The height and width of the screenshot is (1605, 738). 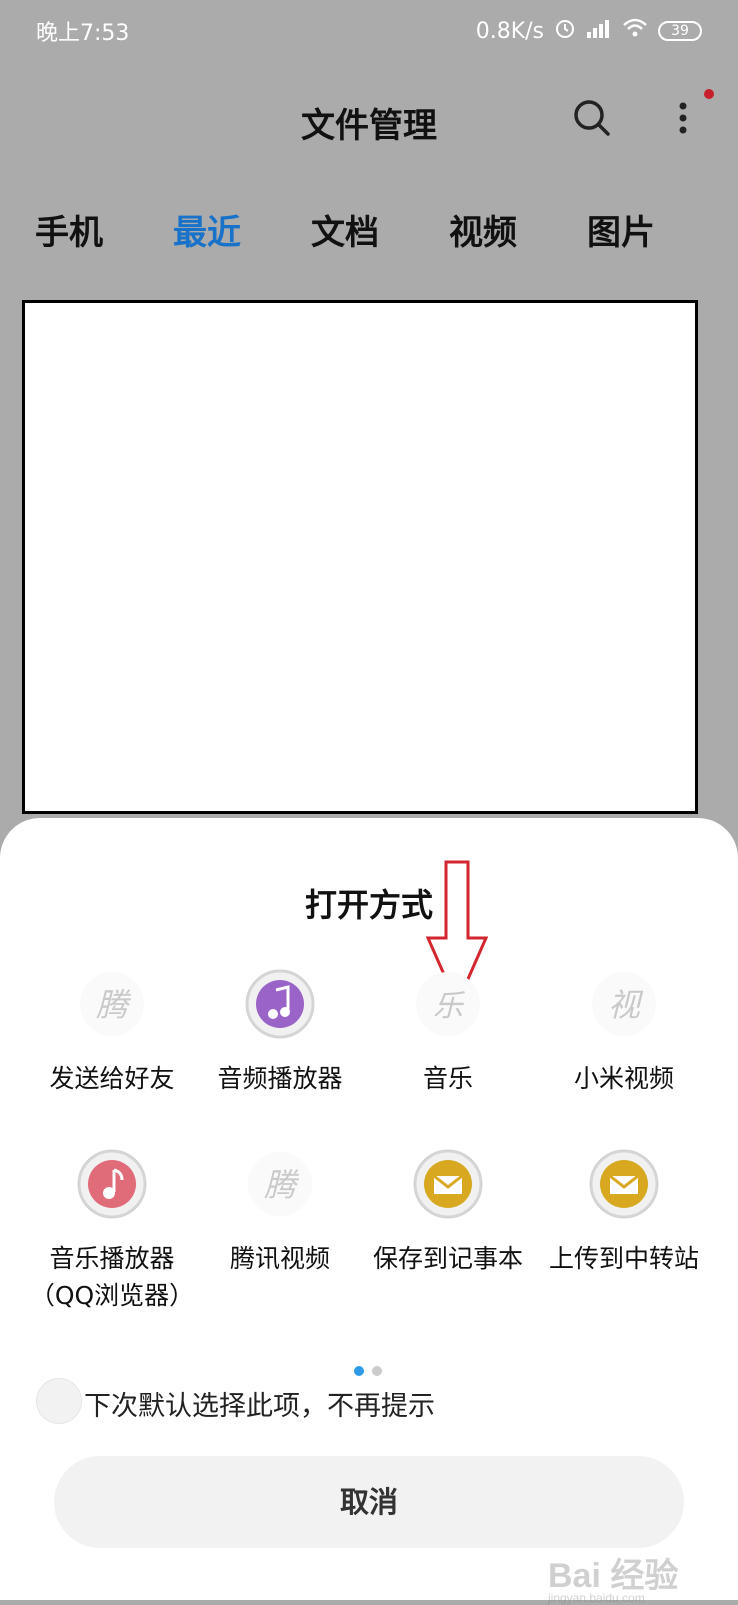 I want to click on app-label: 音频播放器, so click(x=280, y=1078).